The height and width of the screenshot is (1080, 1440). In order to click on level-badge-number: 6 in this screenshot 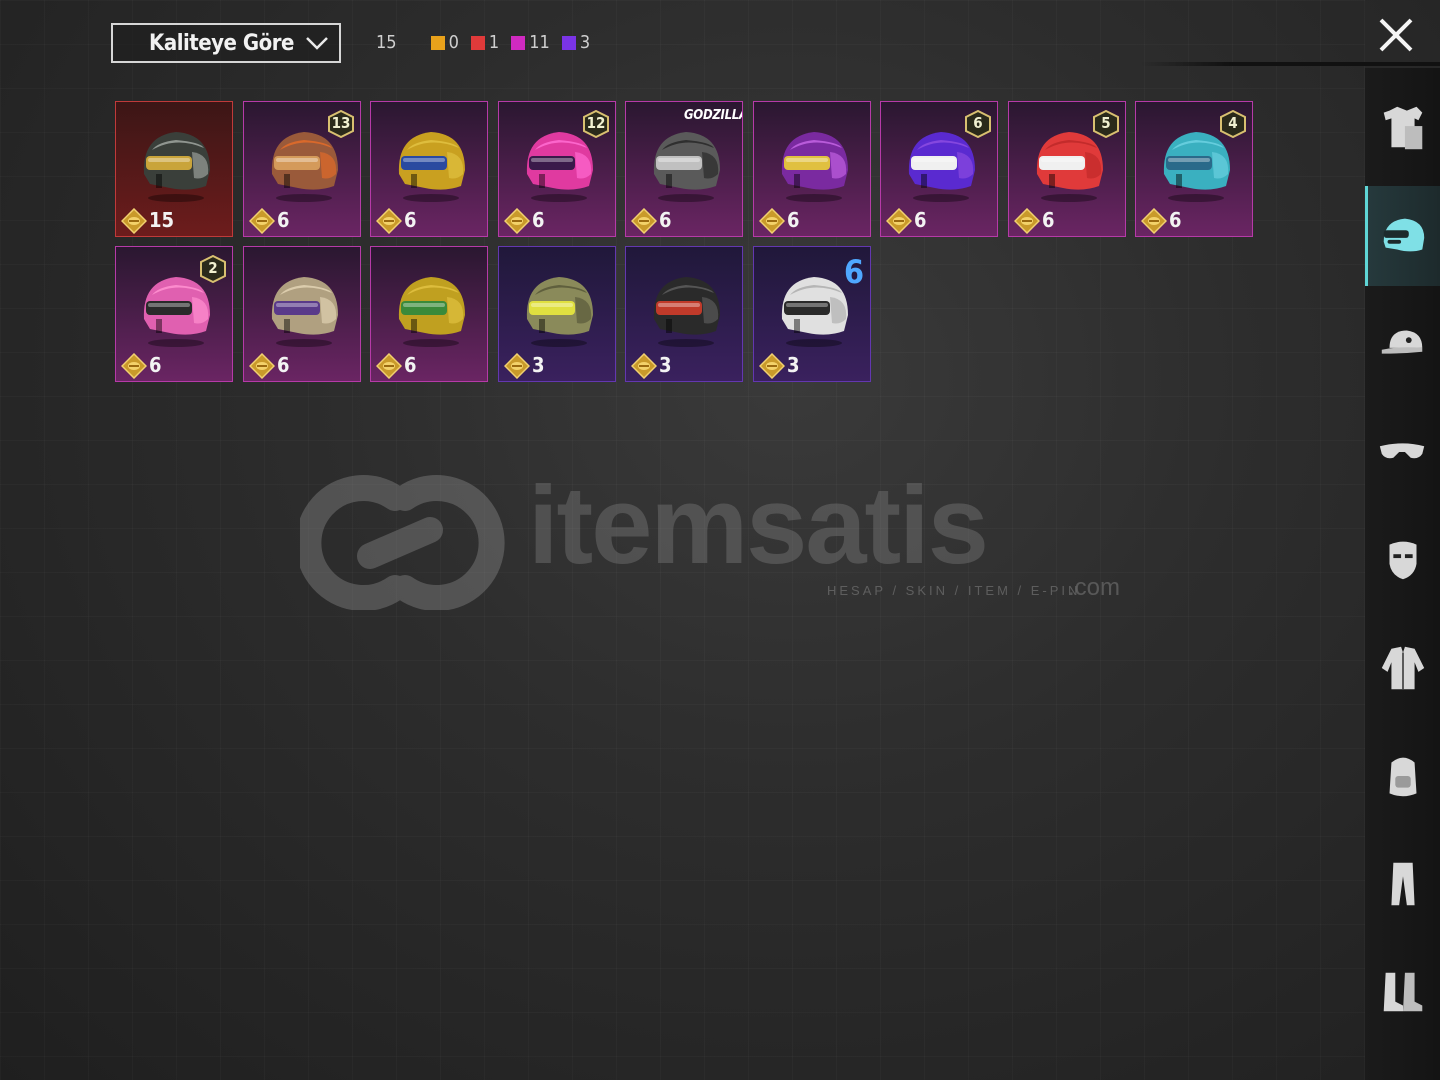, I will do `click(978, 123)`.